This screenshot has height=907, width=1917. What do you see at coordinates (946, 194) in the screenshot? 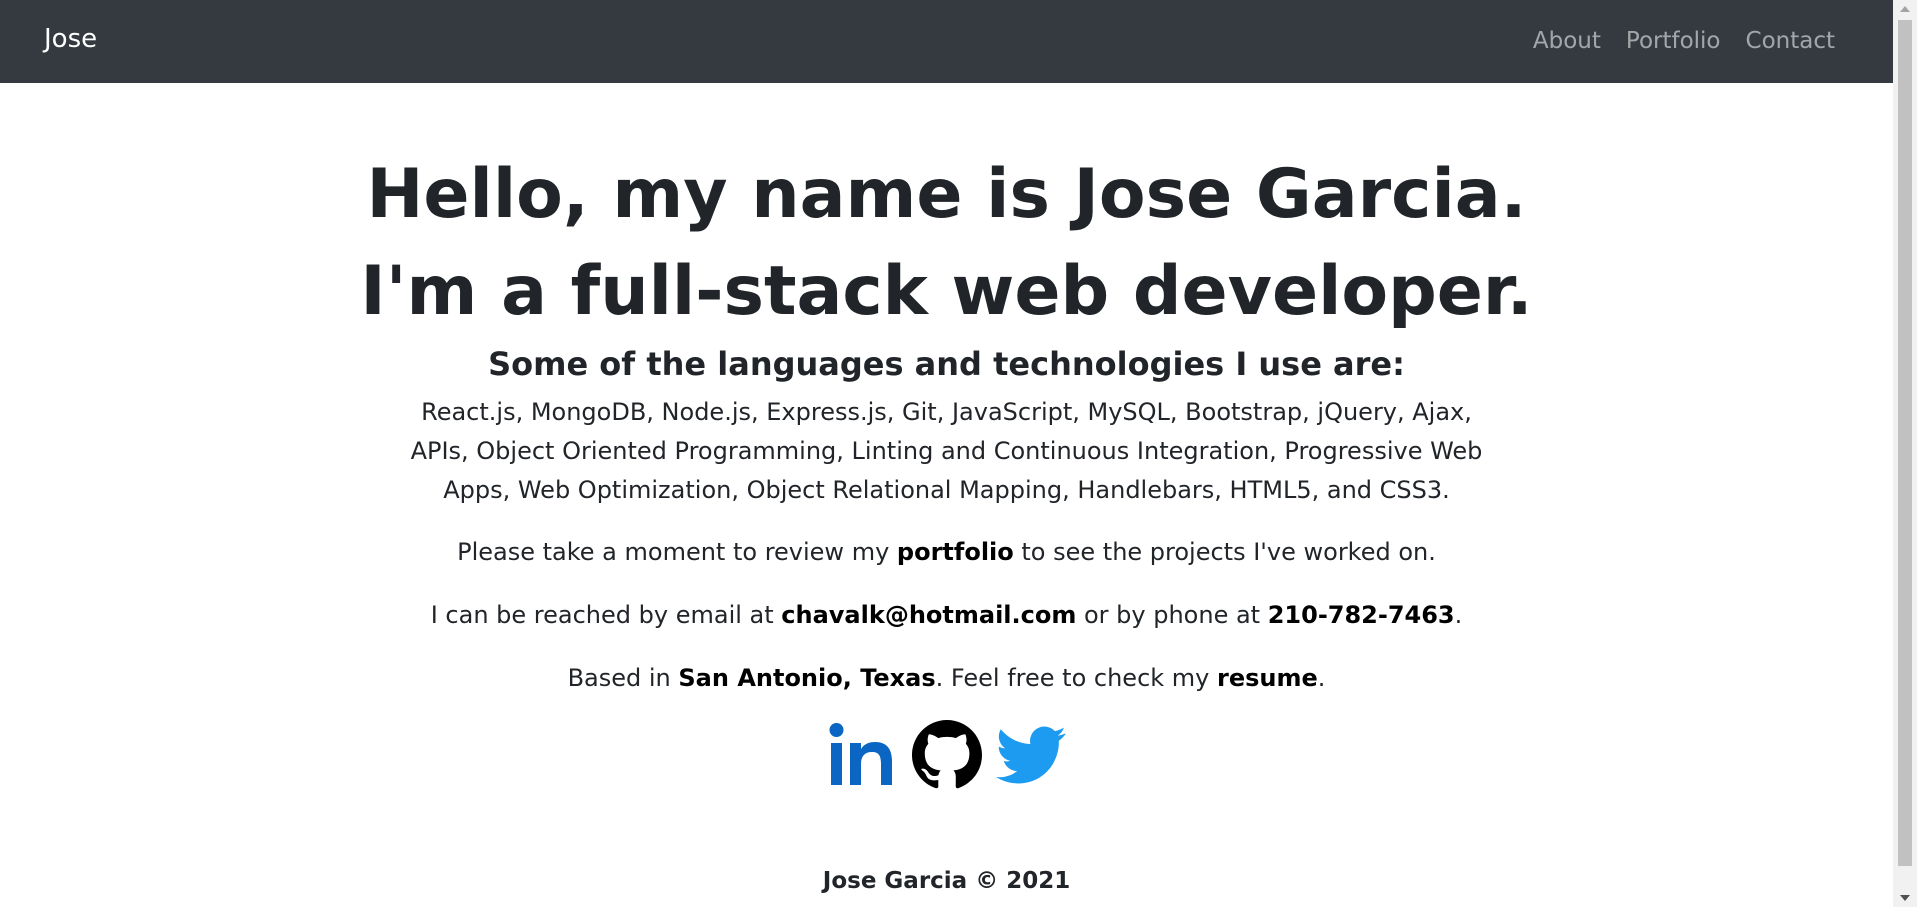
I see `hero-heading-line1: Hello, my name is Jose Garcia.` at bounding box center [946, 194].